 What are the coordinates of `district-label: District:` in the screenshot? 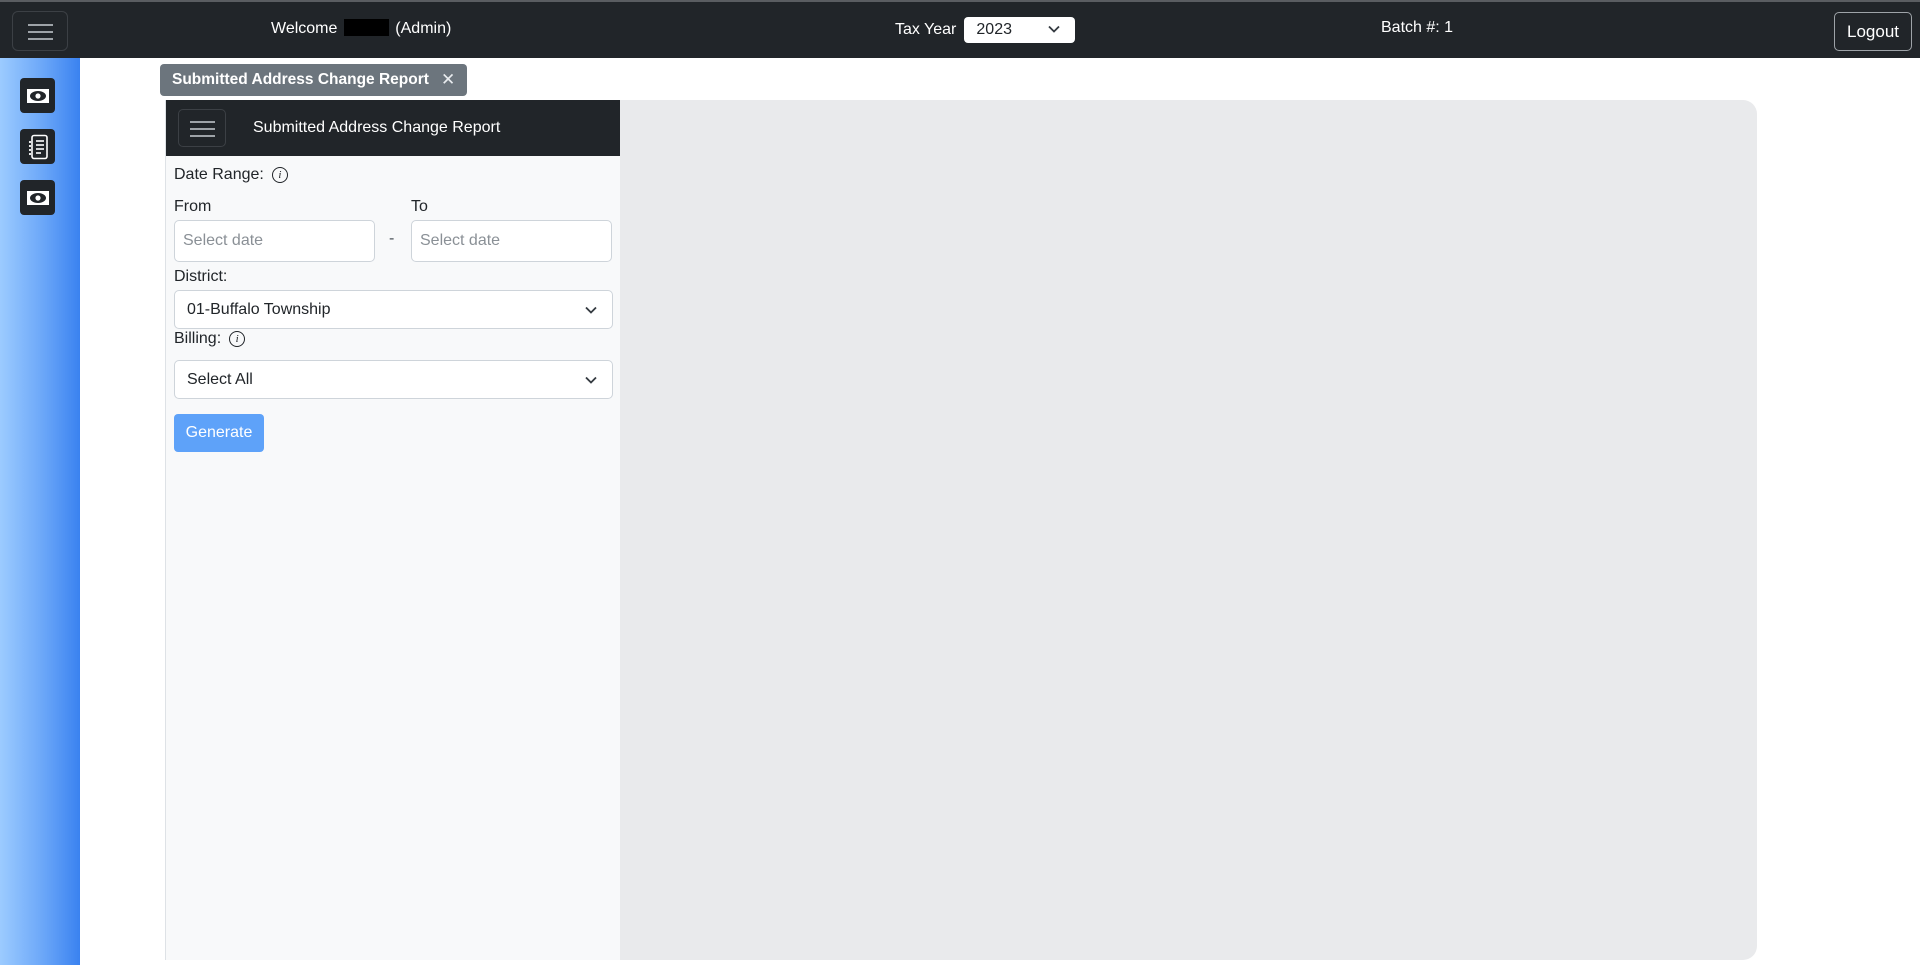 It's located at (201, 276).